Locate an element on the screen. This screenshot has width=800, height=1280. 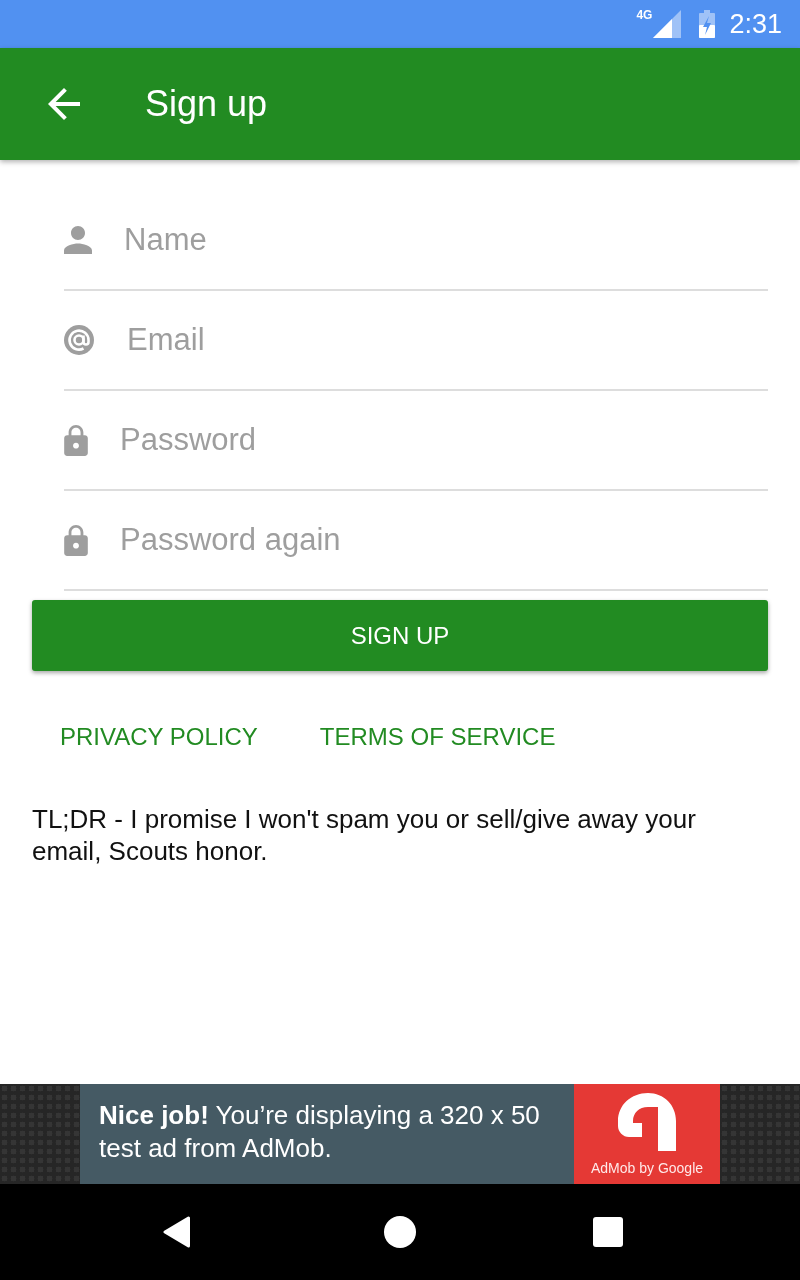
person-icon is located at coordinates (78, 240).